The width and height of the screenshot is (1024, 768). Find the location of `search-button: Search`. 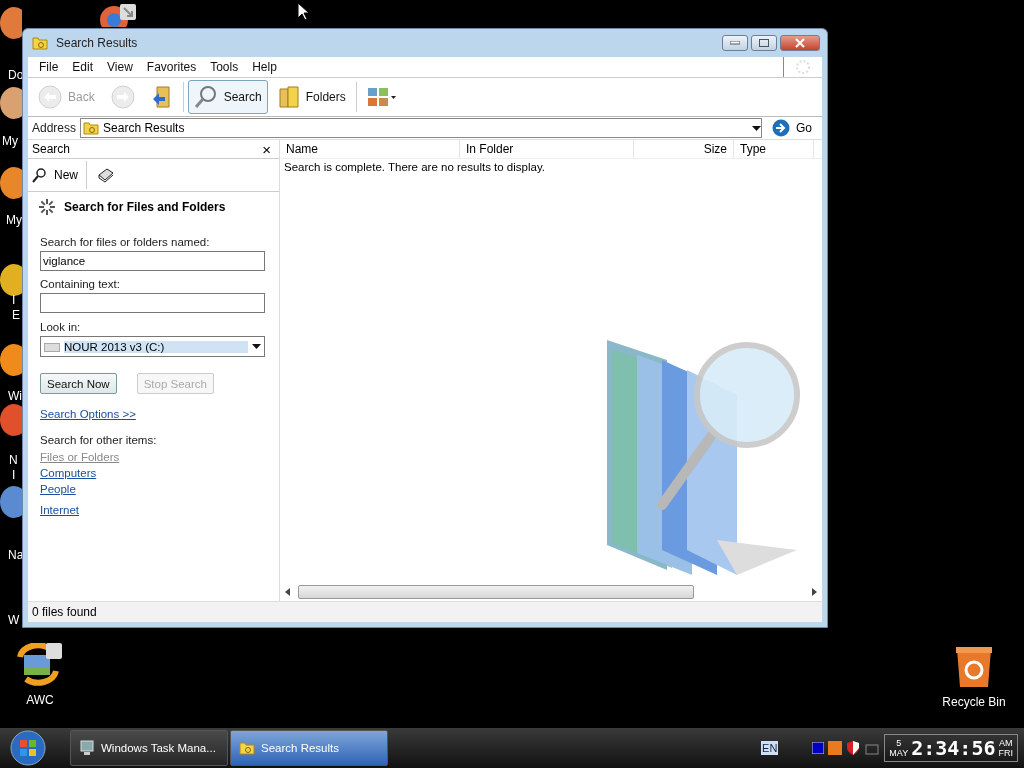

search-button: Search is located at coordinates (227, 97).